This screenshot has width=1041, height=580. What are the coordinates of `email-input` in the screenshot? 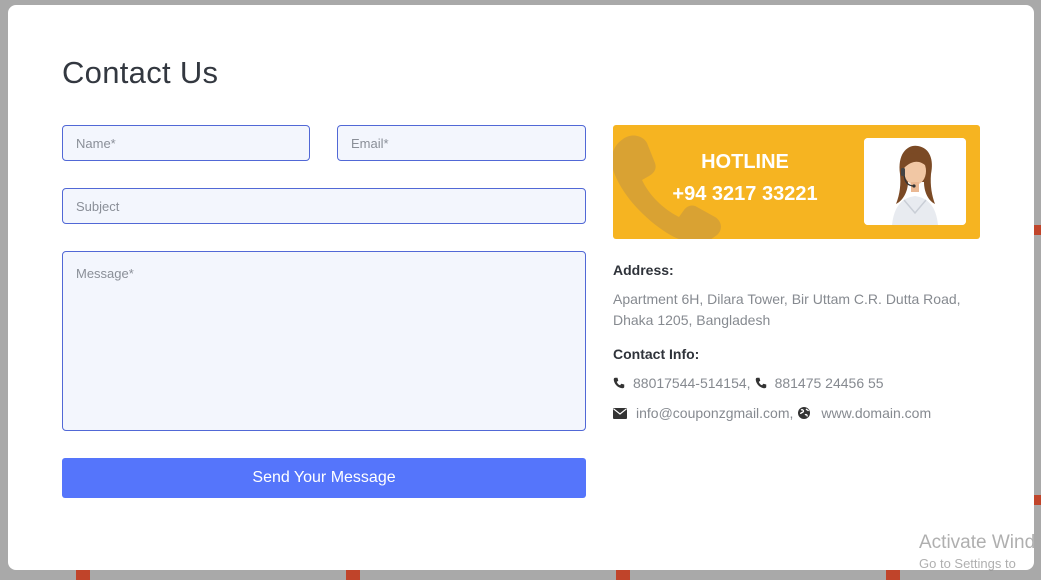 It's located at (461, 143).